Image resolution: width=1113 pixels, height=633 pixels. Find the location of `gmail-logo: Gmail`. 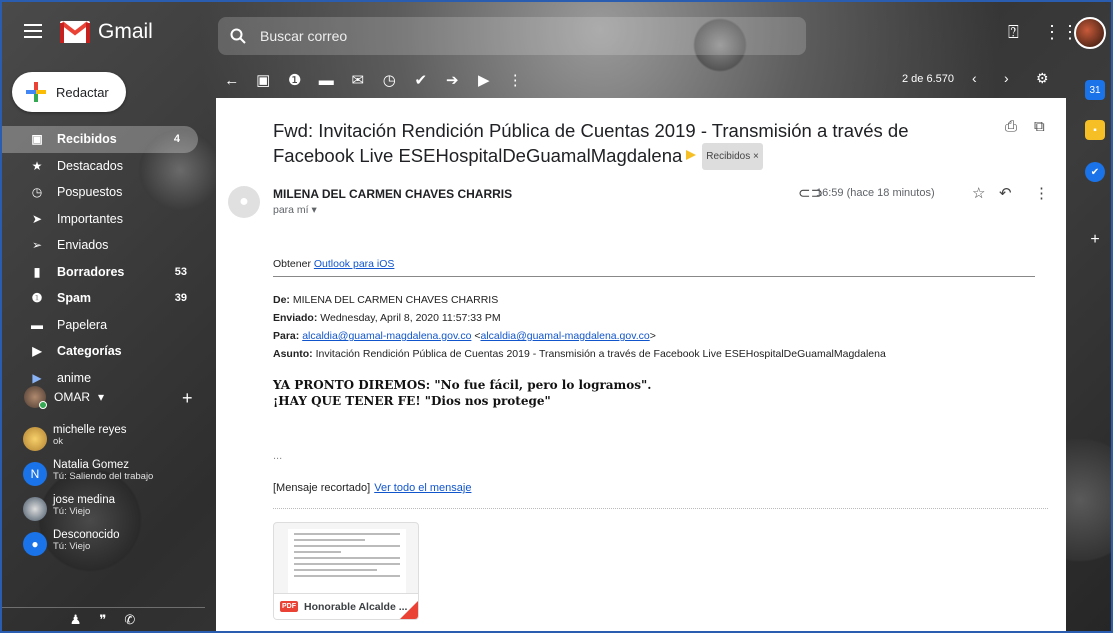

gmail-logo: Gmail is located at coordinates (106, 32).